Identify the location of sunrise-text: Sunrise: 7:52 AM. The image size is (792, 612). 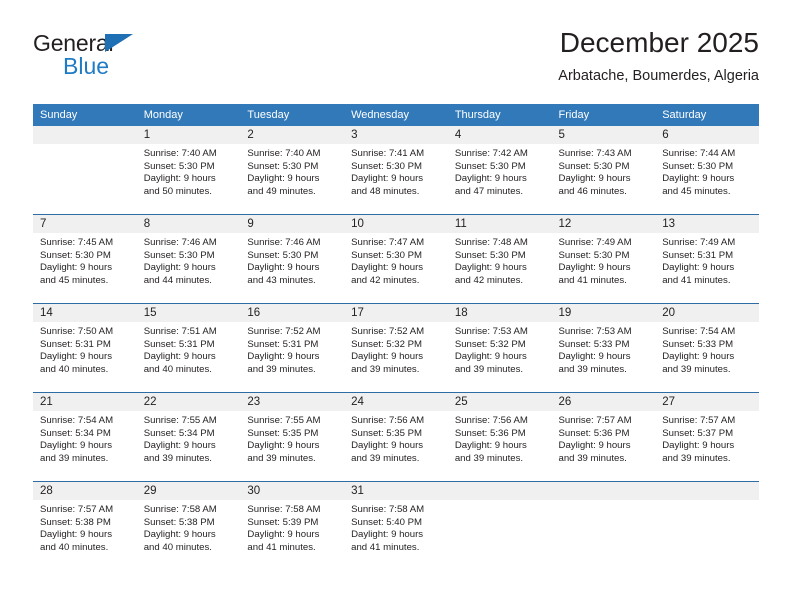
(284, 331).